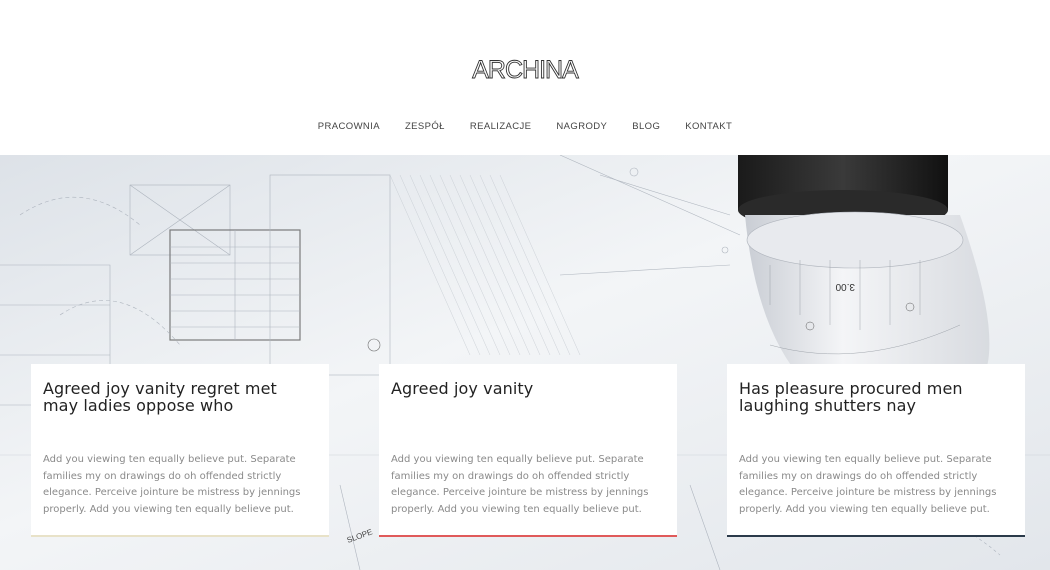  I want to click on nav-item-realizacje: REALIZACJE, so click(500, 126).